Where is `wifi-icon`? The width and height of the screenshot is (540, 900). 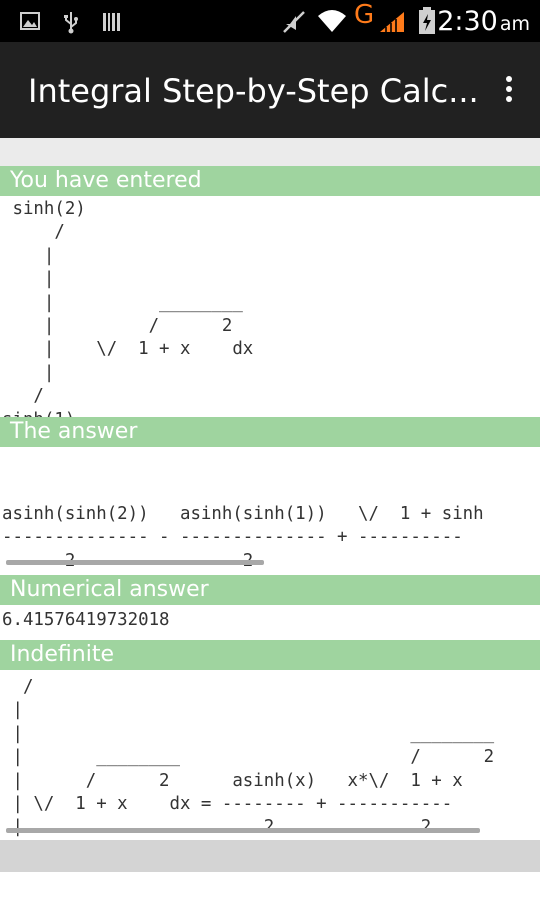 wifi-icon is located at coordinates (332, 23).